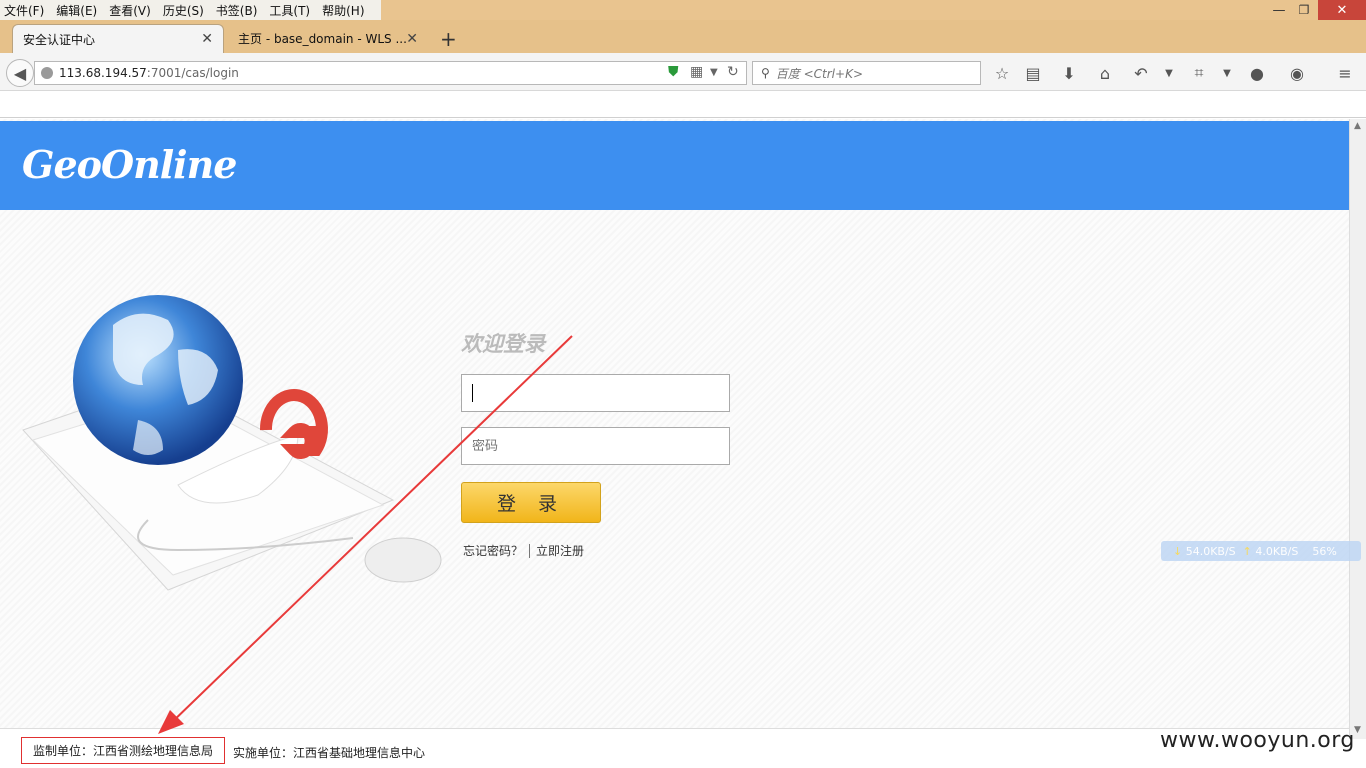 The image size is (1366, 768). What do you see at coordinates (118, 38) in the screenshot?
I see `tab-active: 安全认证中心 ✕` at bounding box center [118, 38].